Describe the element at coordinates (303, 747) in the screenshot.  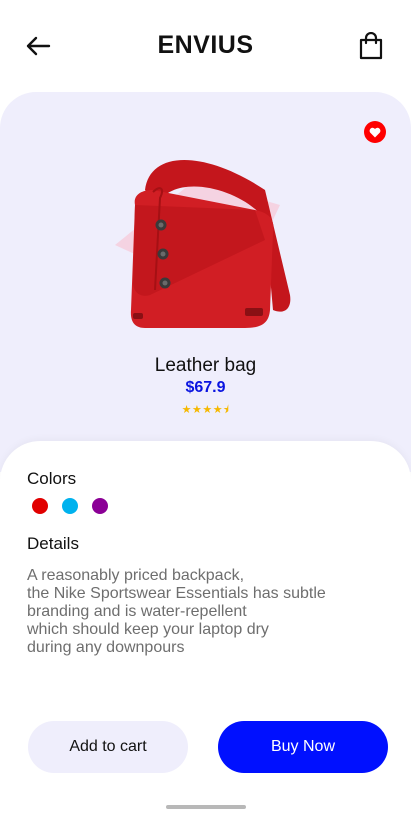
I see `buy-now-button: Buy Now` at that location.